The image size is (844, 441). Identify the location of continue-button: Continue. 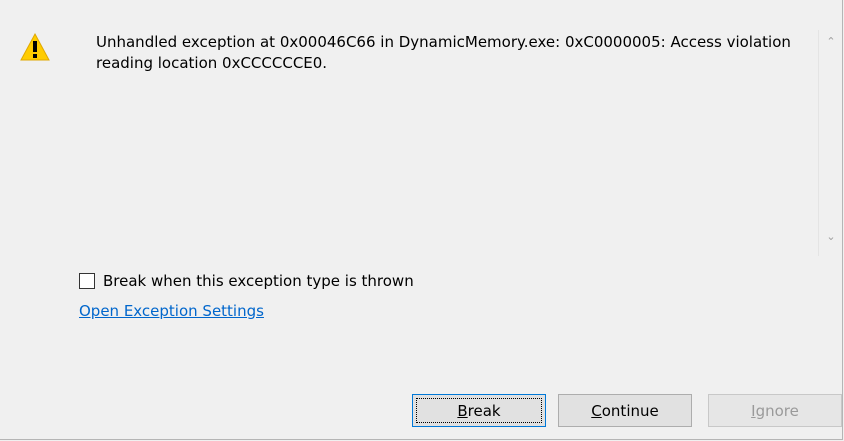
(625, 410).